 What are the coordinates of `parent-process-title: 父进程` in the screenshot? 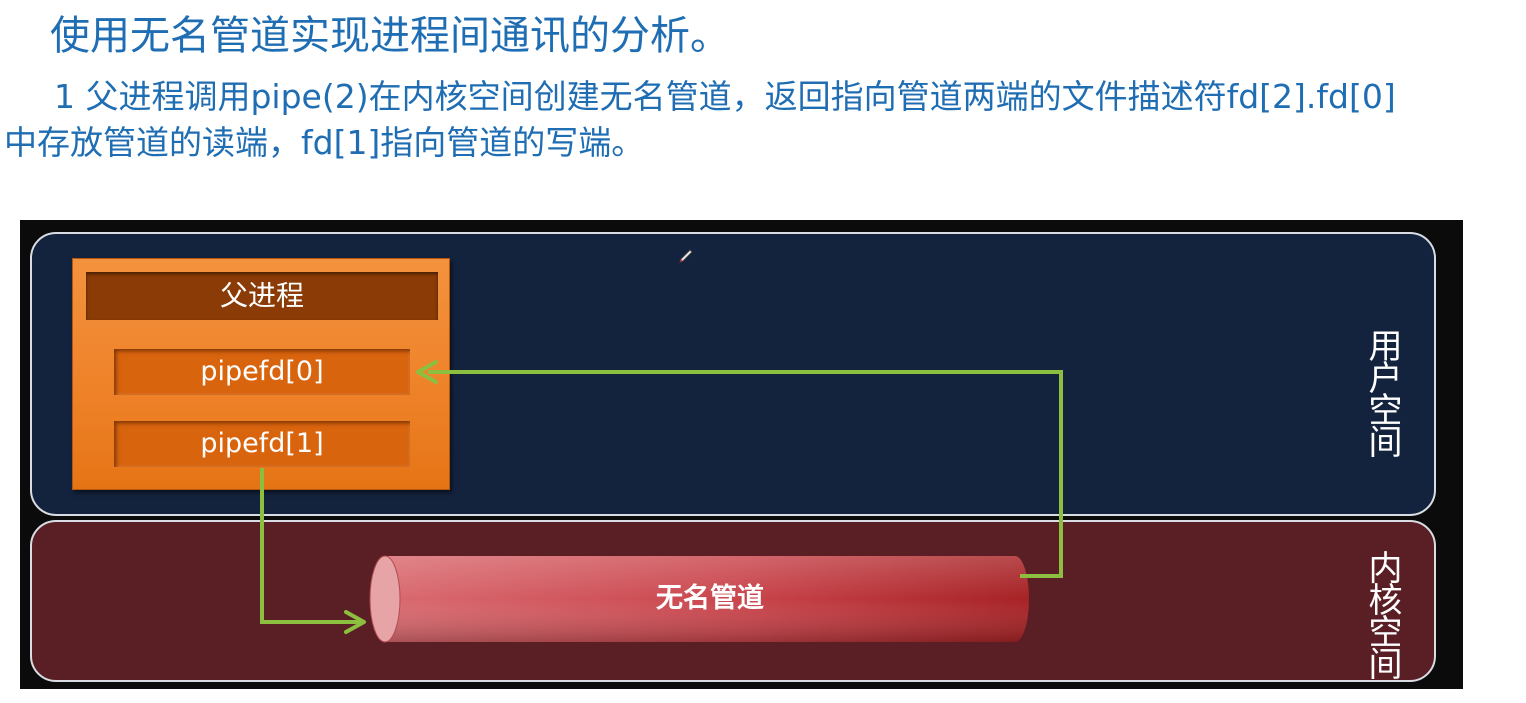 It's located at (262, 296).